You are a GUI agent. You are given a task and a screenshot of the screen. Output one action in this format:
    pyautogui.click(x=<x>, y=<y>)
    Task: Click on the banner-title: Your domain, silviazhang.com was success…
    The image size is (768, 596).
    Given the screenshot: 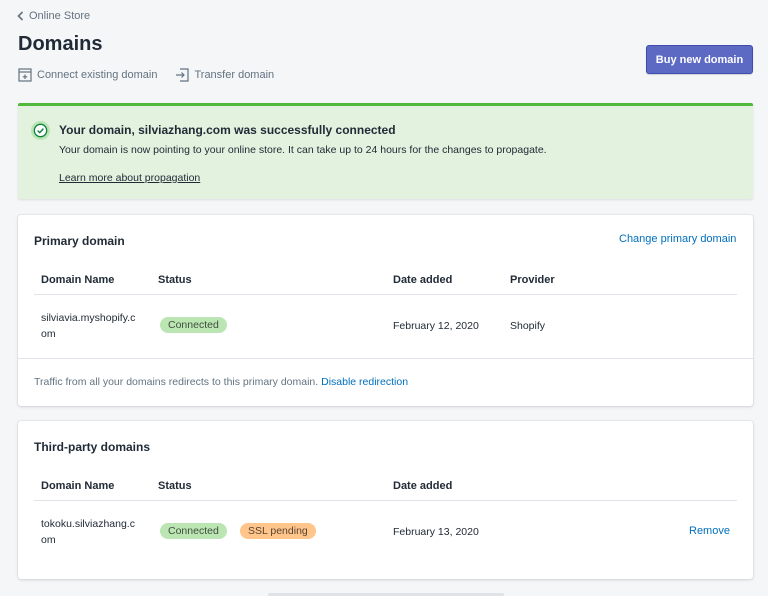 What is the action you would take?
    pyautogui.click(x=227, y=130)
    